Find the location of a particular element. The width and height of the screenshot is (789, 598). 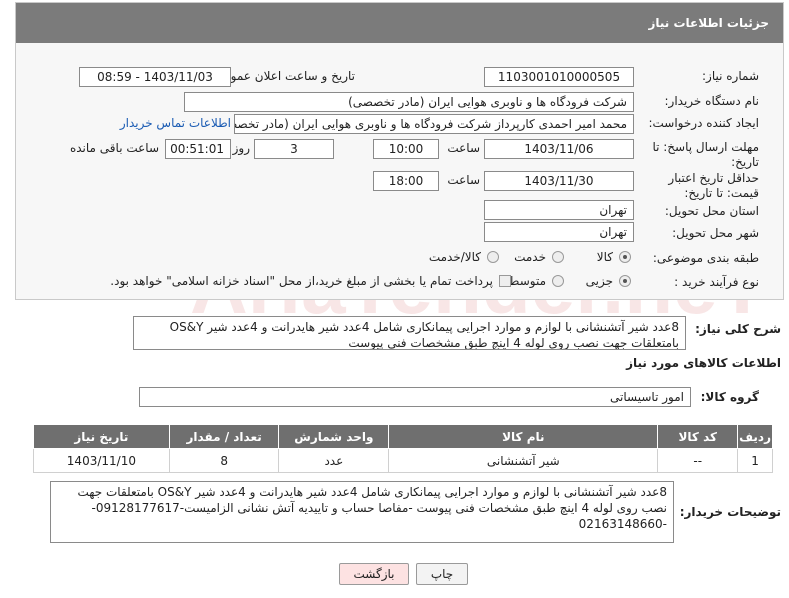

need-number-label: شماره نیاز: is located at coordinates (730, 76).